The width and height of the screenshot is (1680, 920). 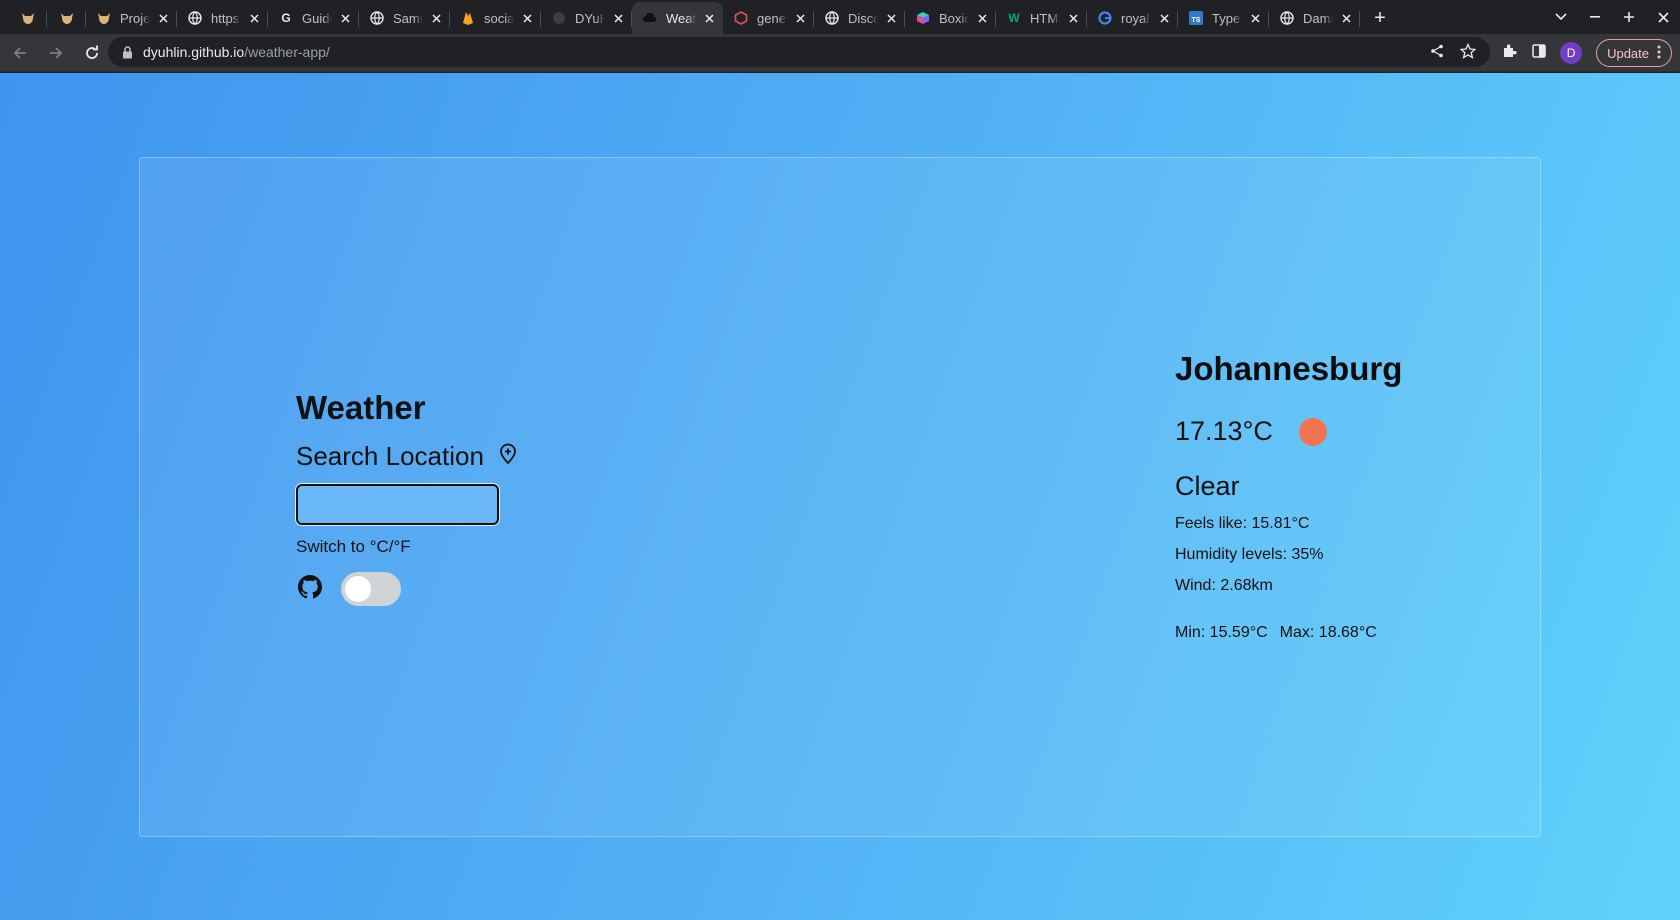 I want to click on tab-separator, so click(x=1359, y=19).